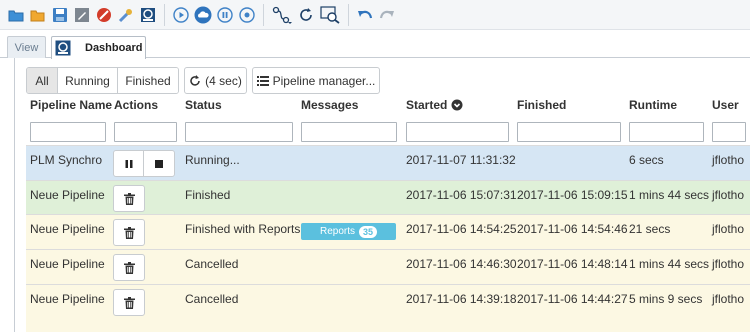 The width and height of the screenshot is (750, 332). I want to click on column-header-name: Pipeline Name, so click(71, 105).